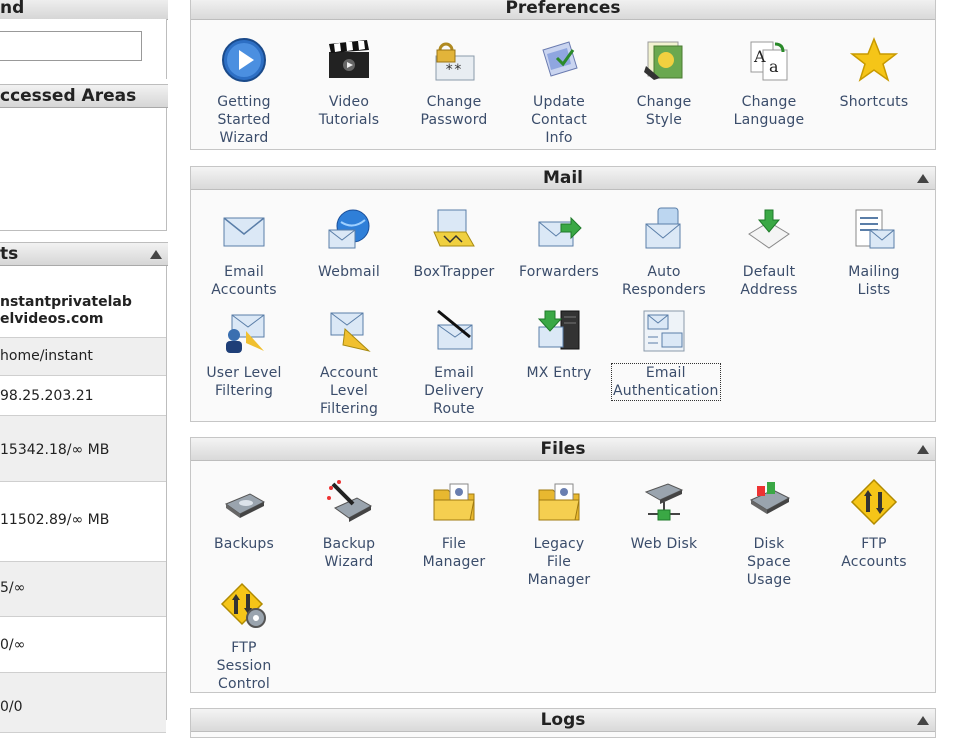 This screenshot has width=960, height=738. Describe the element at coordinates (244, 515) in the screenshot. I see `backups-link: Backups` at that location.